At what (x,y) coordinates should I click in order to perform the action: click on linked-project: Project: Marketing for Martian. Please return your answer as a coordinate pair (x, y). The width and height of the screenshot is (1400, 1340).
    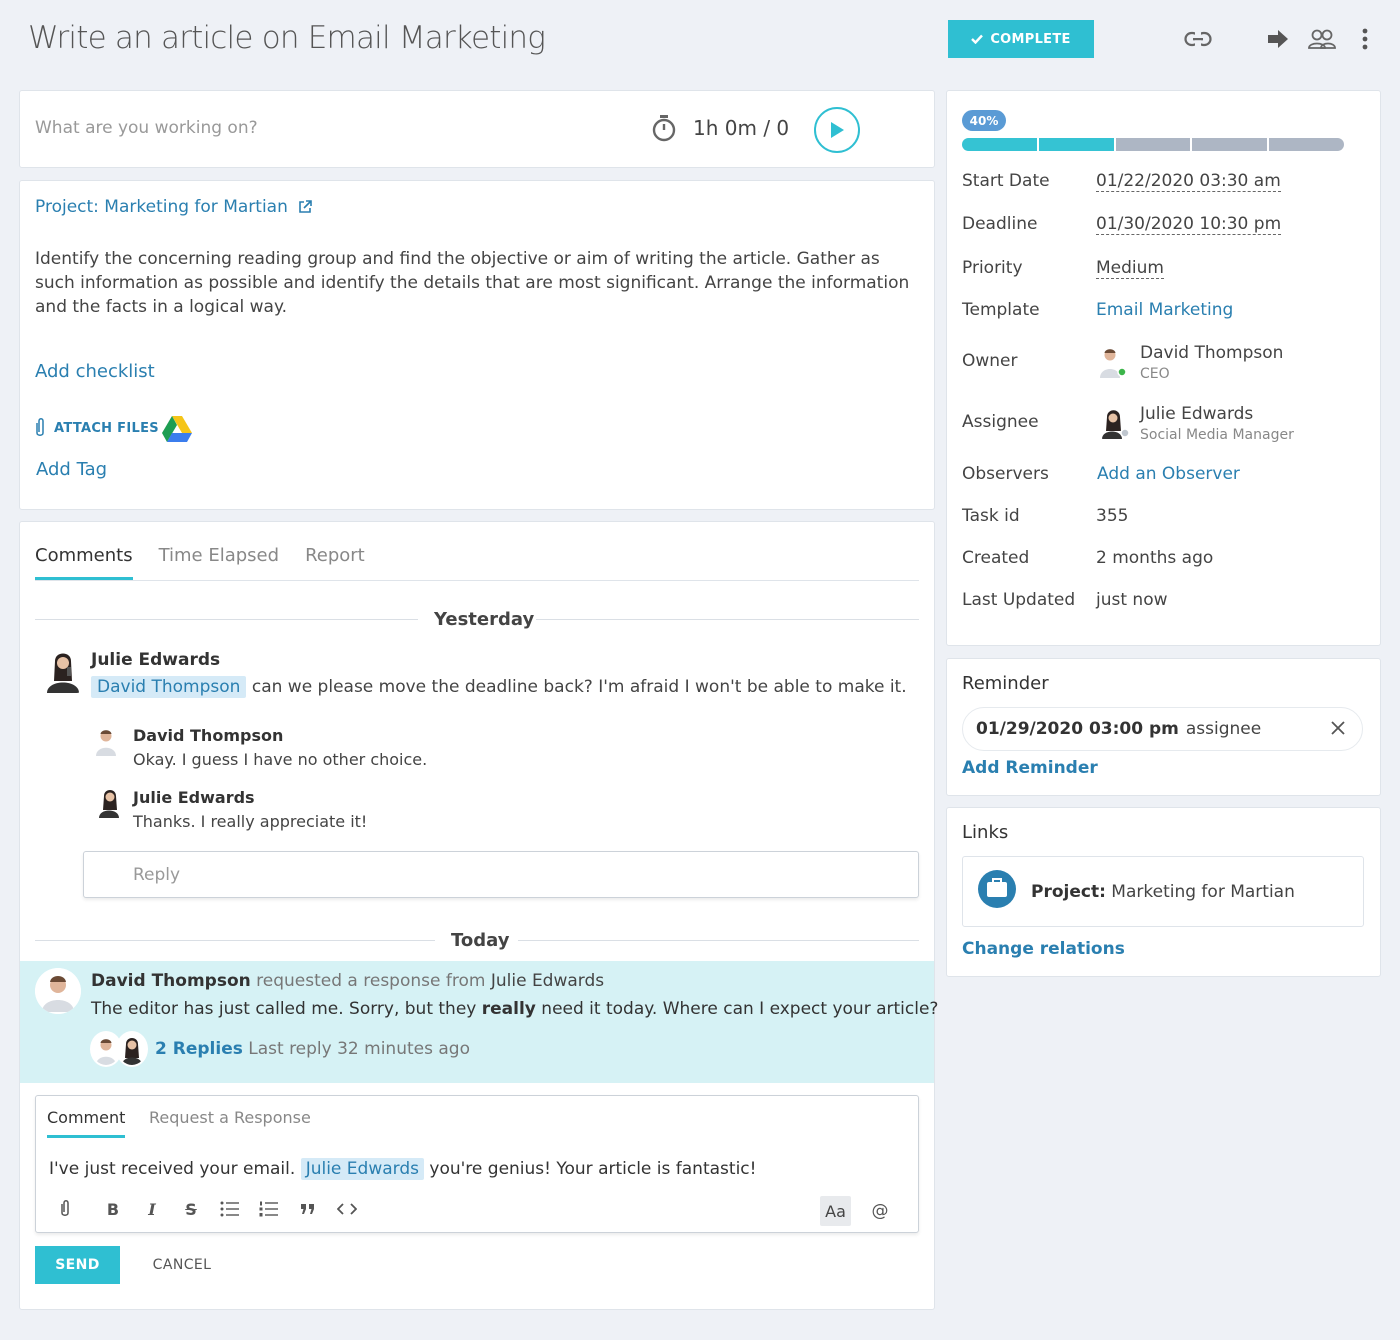
    Looking at the image, I should click on (1163, 891).